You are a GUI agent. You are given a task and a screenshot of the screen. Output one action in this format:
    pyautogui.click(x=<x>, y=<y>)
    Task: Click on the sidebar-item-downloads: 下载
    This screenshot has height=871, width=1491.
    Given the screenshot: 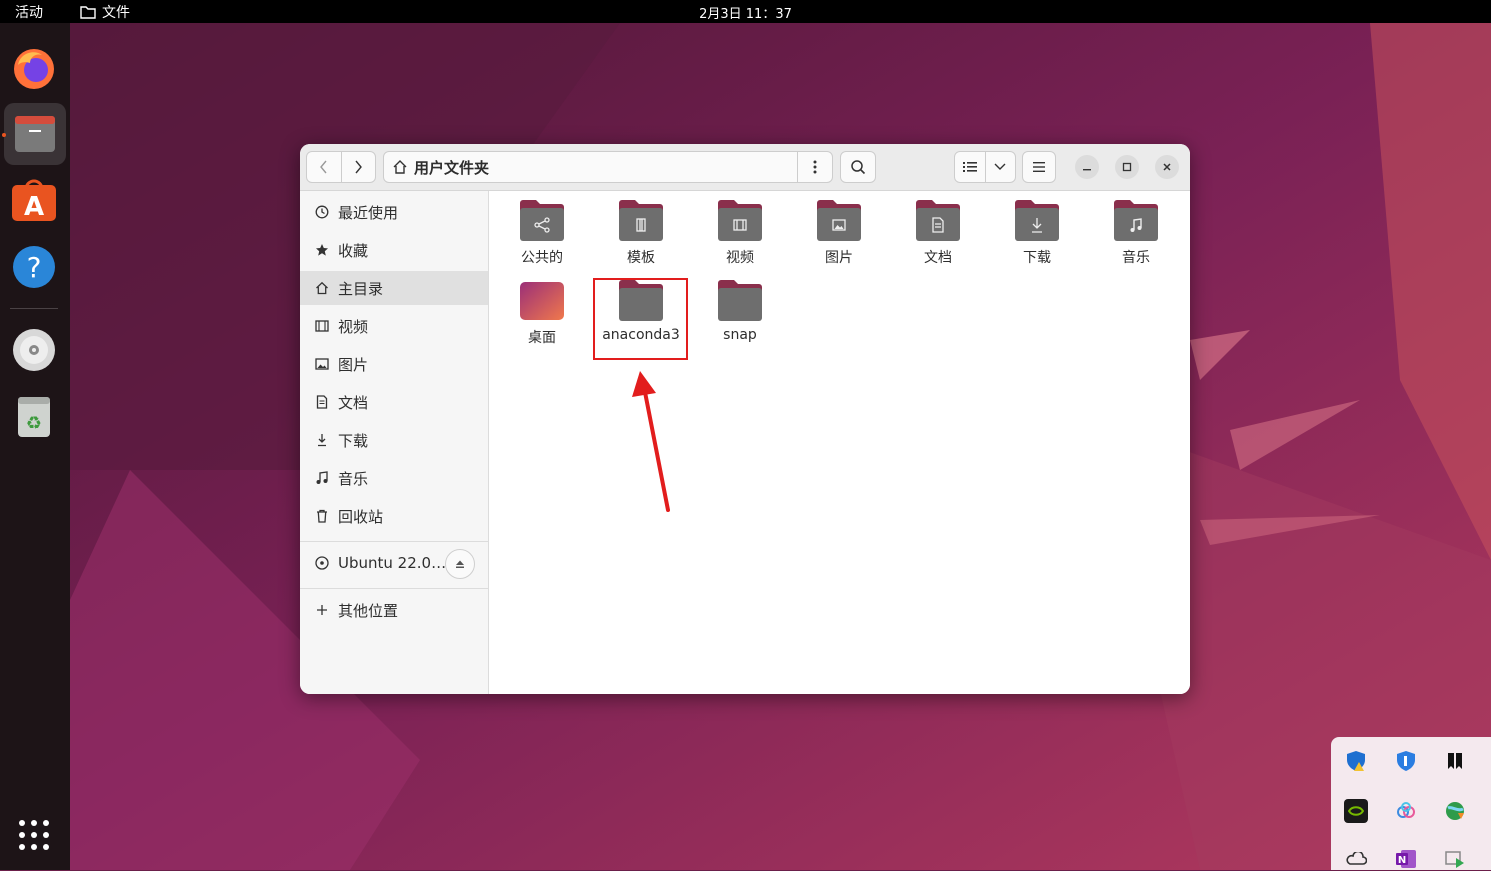 What is the action you would take?
    pyautogui.click(x=394, y=440)
    